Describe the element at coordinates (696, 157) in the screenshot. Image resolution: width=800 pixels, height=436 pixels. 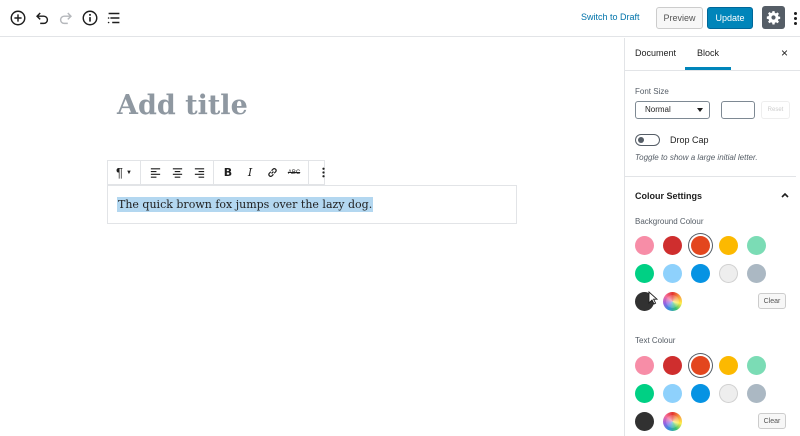
I see `drop-cap-help: Toggle to show a large initial letter.` at that location.